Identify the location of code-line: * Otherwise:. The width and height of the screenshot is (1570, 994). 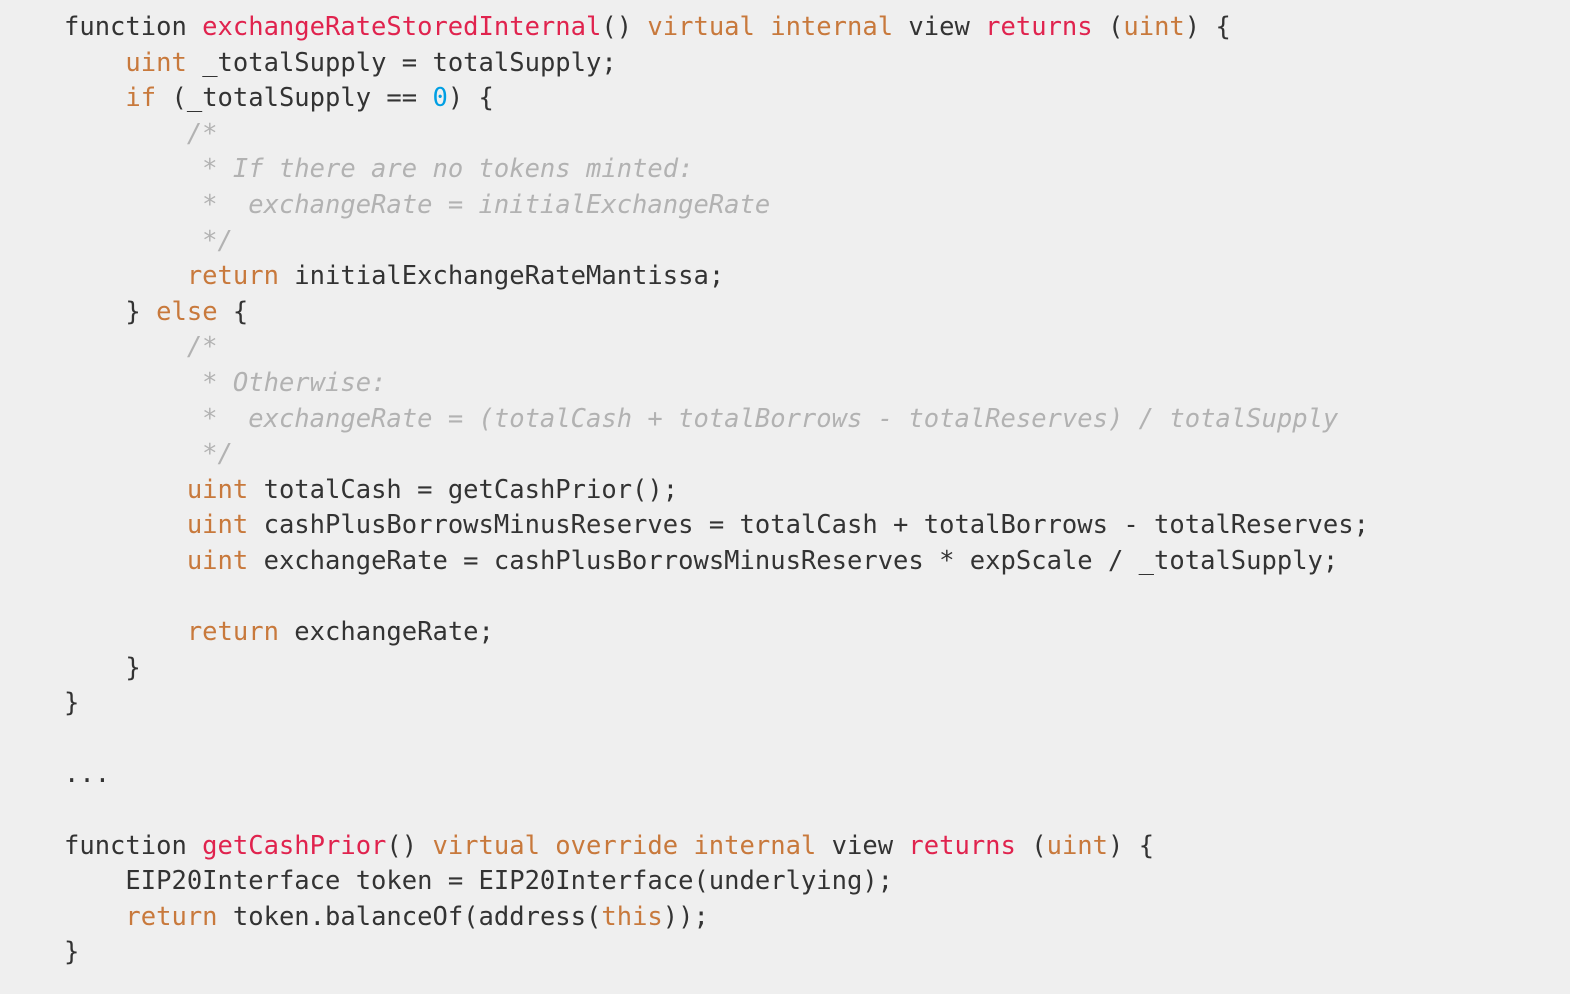
(785, 384).